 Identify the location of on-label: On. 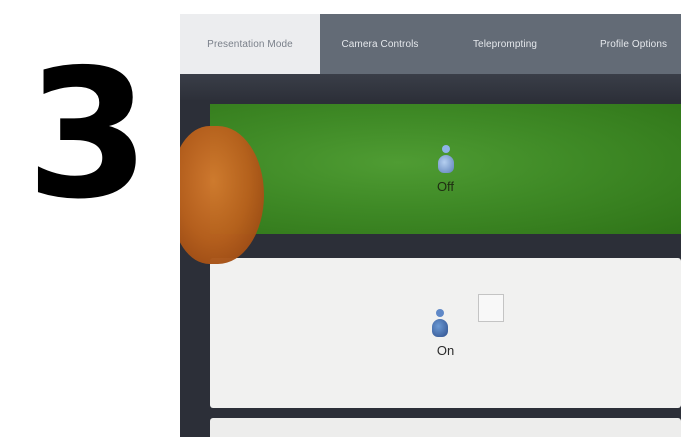
(445, 350).